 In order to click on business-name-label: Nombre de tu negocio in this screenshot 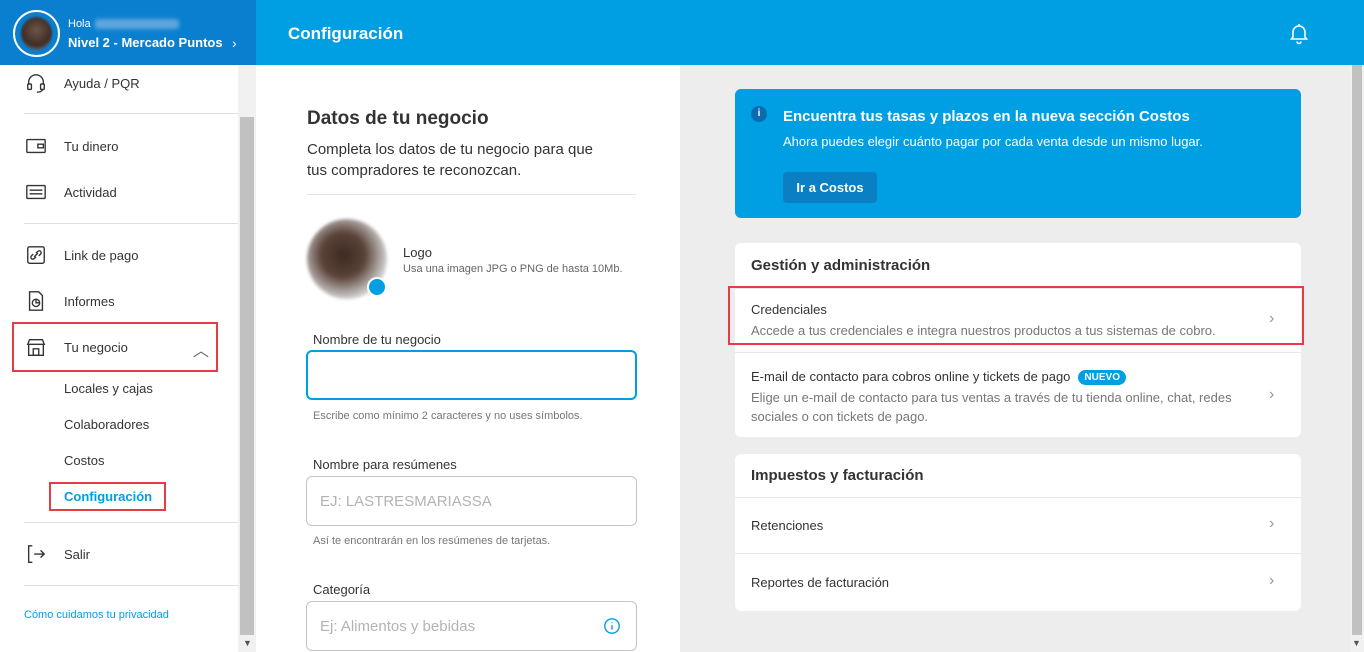, I will do `click(377, 339)`.